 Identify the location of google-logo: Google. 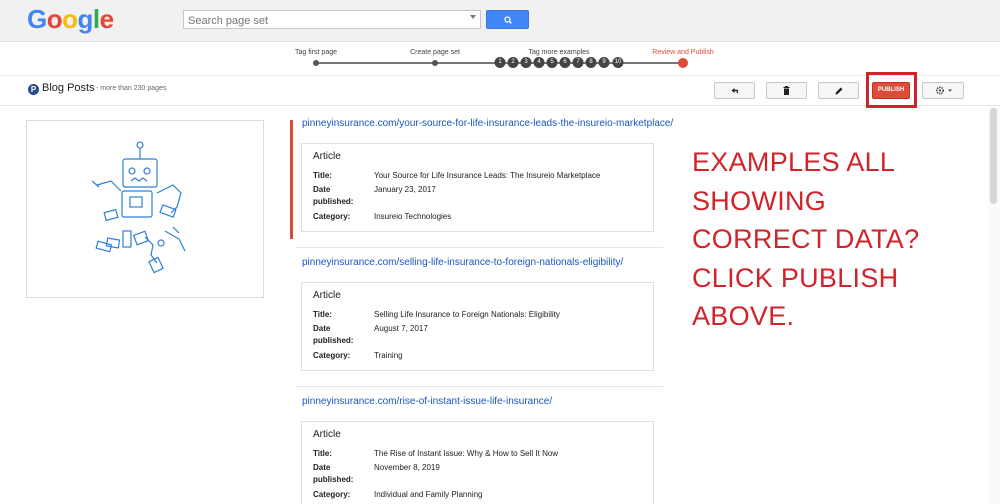
(70, 19).